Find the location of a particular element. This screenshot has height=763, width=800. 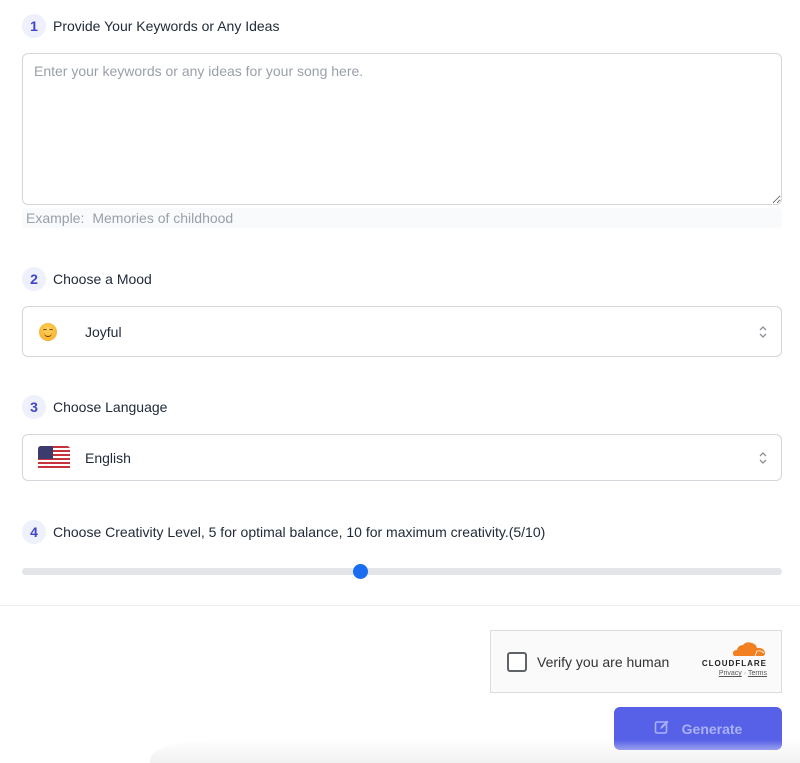

generate-label: Generate is located at coordinates (712, 728).